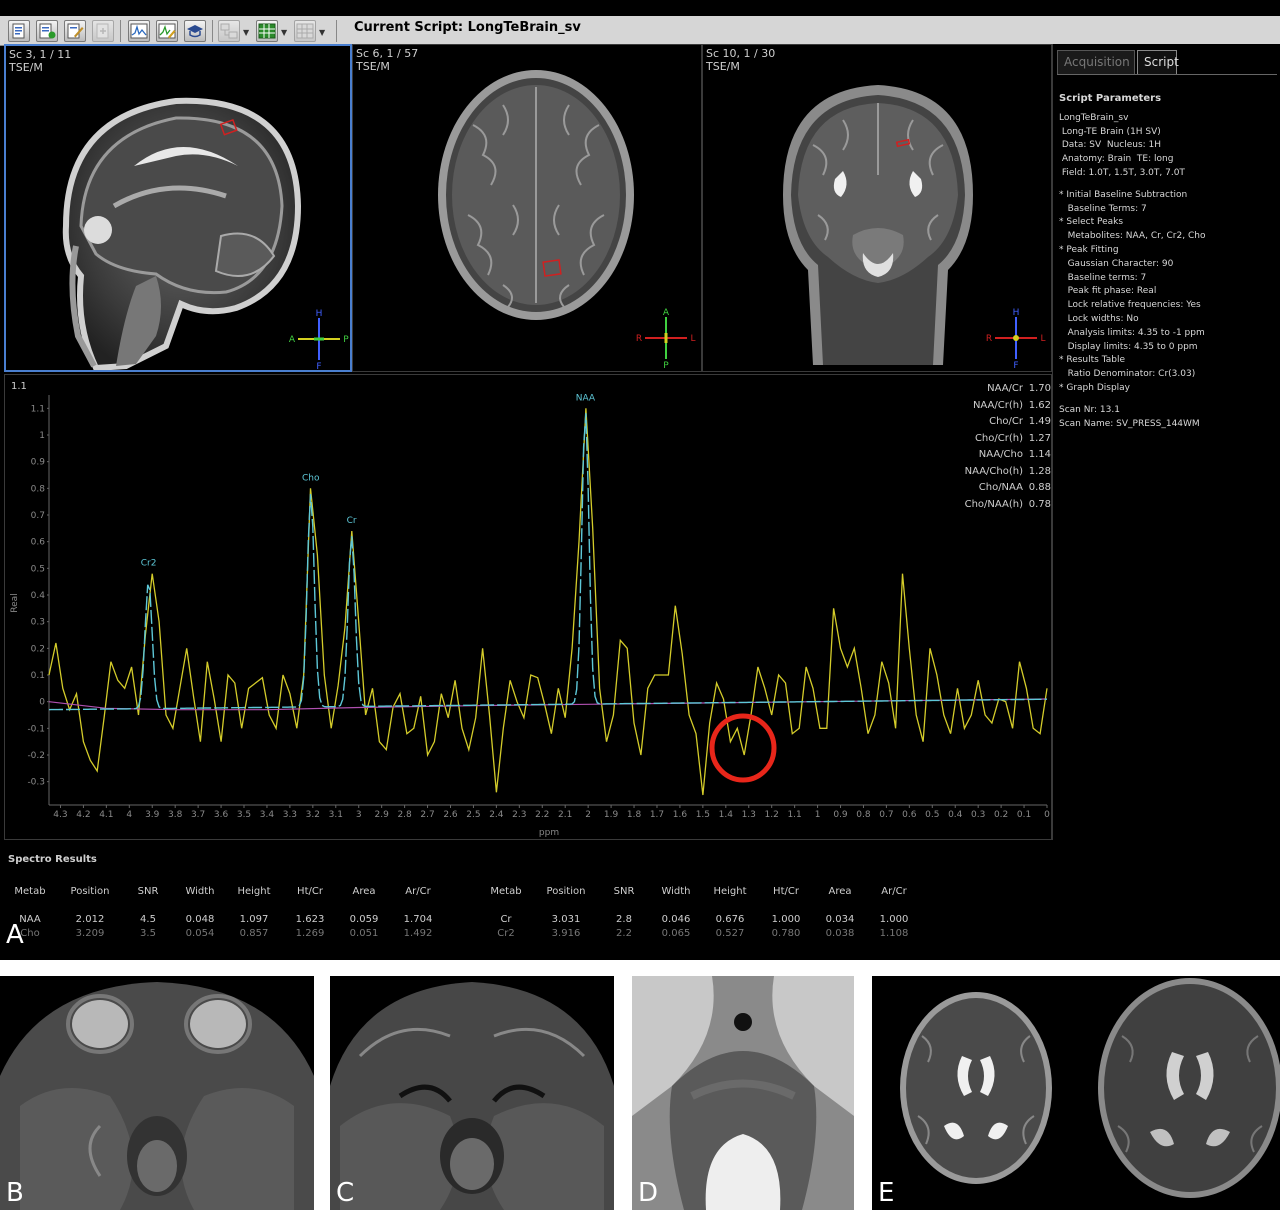 The image size is (1280, 1210). Describe the element at coordinates (178, 208) in the screenshot. I see `viewport-sagittal: Sc 3, 1 / 11 TSE/M H F A P` at that location.